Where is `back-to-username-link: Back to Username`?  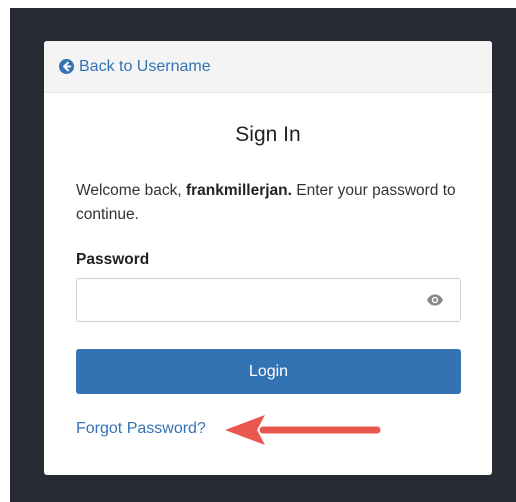
back-to-username-link: Back to Username is located at coordinates (135, 67).